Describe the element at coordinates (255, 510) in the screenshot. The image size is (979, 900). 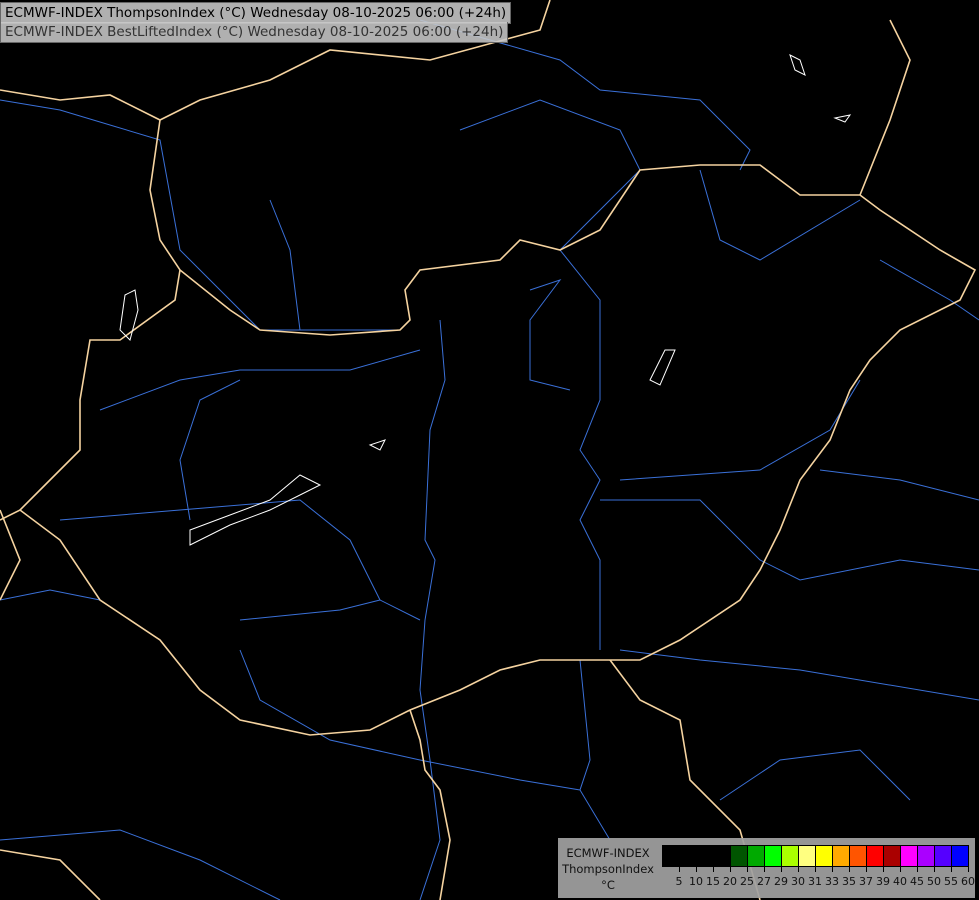
I see `lake-balaton` at that location.